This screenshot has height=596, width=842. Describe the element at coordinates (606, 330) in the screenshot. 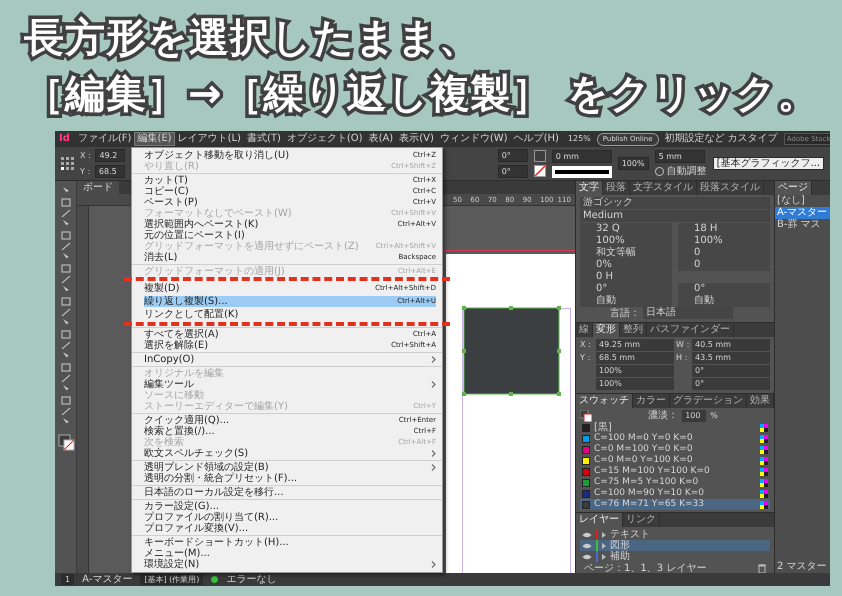

I see `panel-tab: 変形` at that location.